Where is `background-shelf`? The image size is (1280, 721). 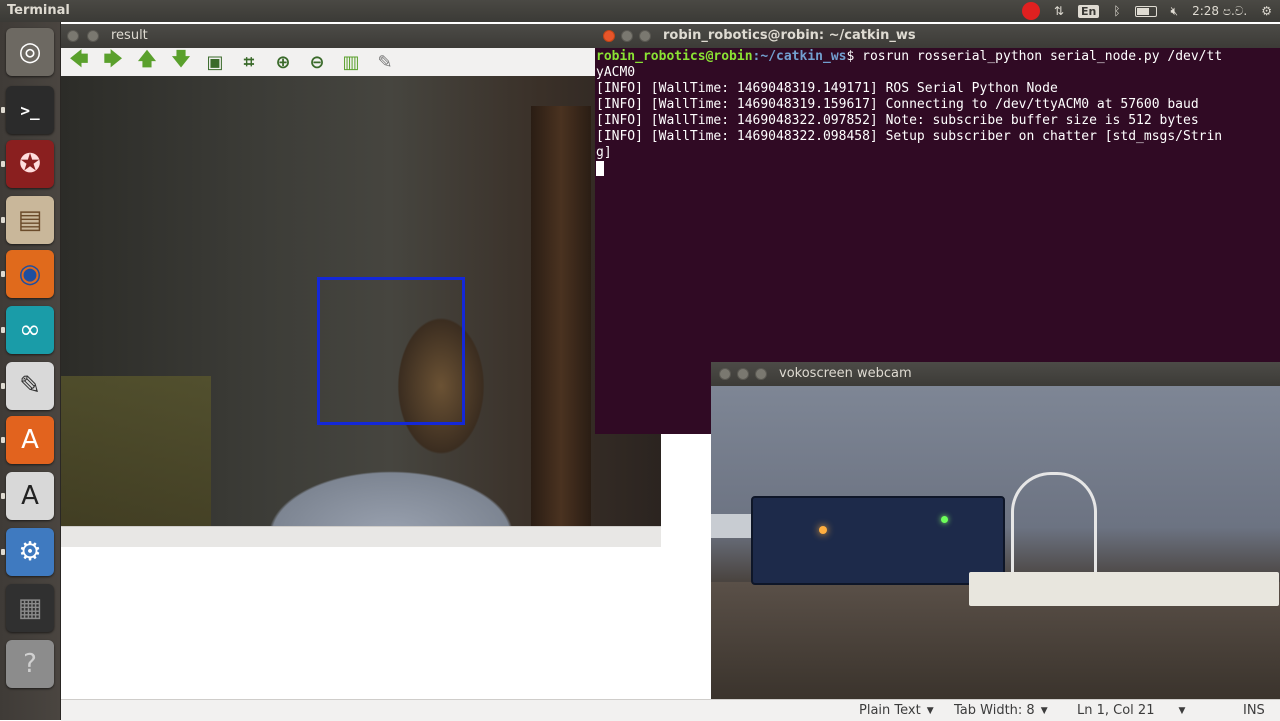
background-shelf is located at coordinates (136, 451).